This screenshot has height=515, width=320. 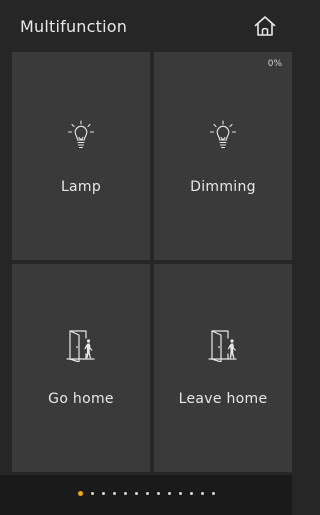 I want to click on page-title: Multifunction, so click(x=74, y=26).